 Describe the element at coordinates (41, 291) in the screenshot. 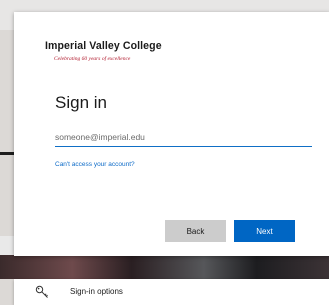

I see `key-icon` at that location.